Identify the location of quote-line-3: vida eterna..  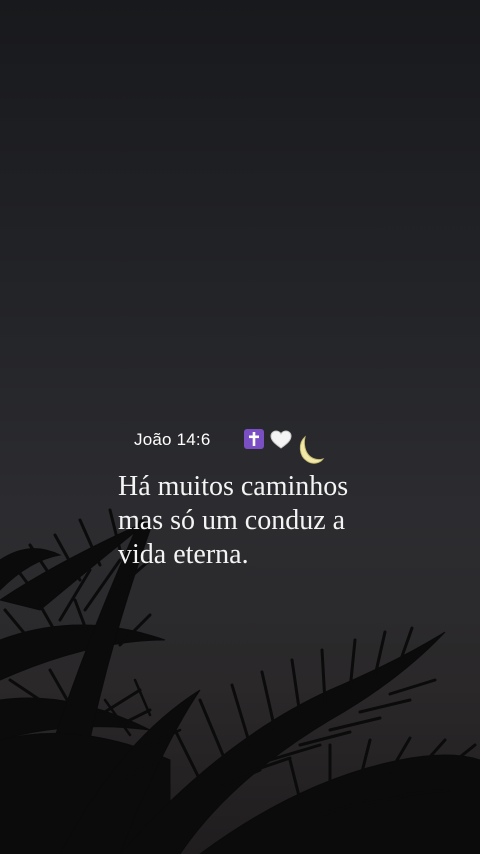
(183, 554).